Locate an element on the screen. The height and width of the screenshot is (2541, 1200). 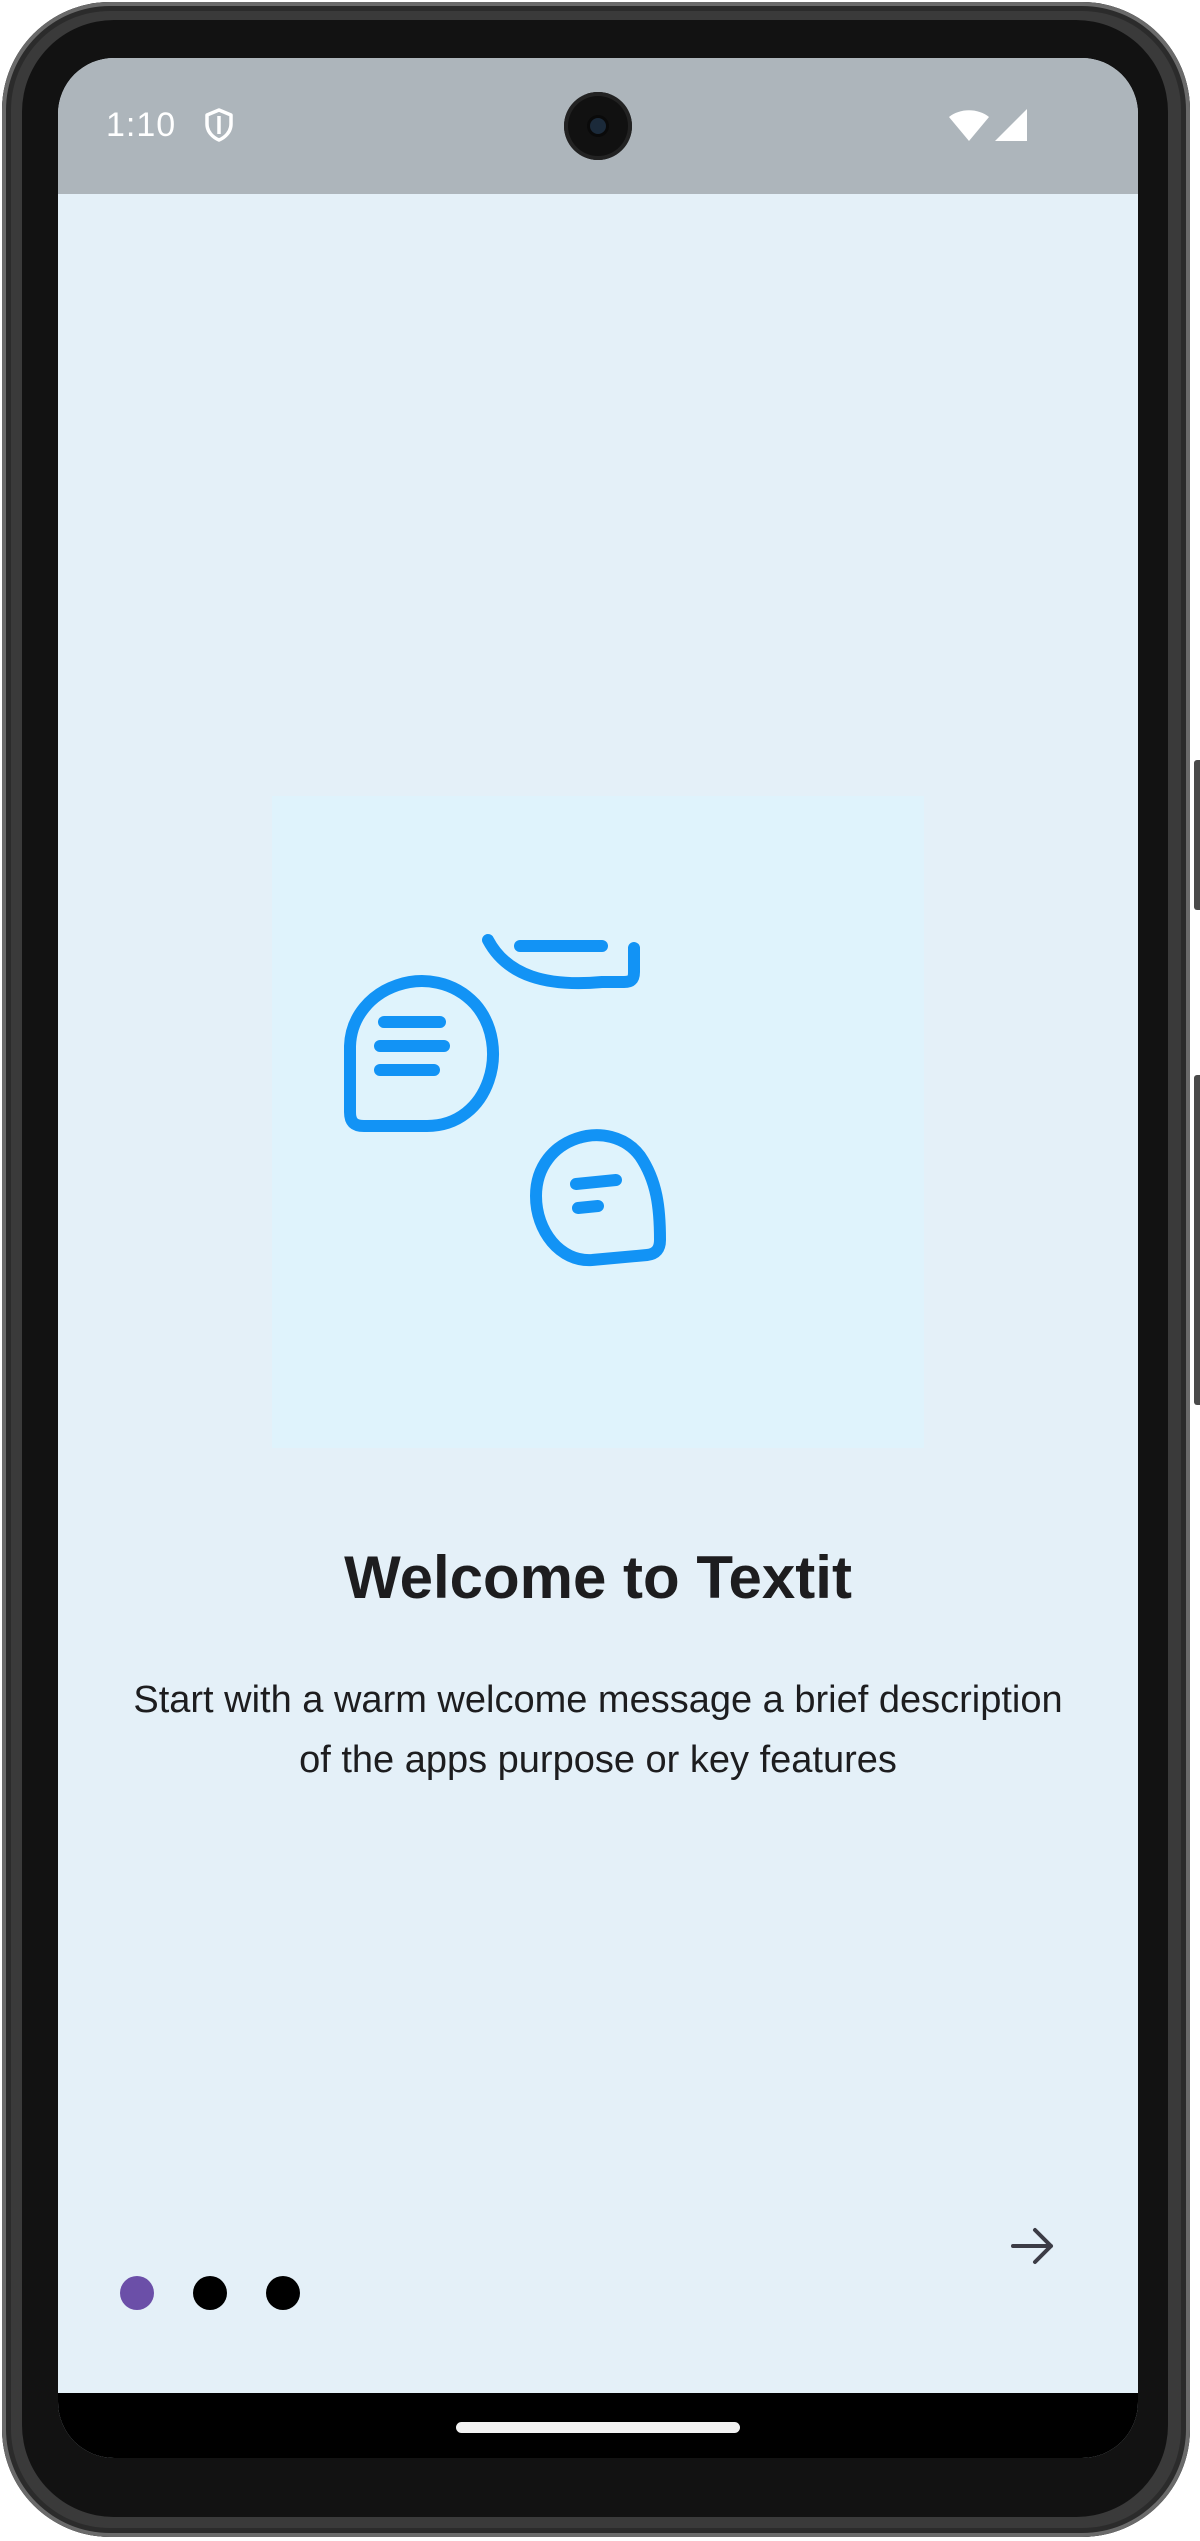
chat-bubbles-illustration is located at coordinates (598, 1122).